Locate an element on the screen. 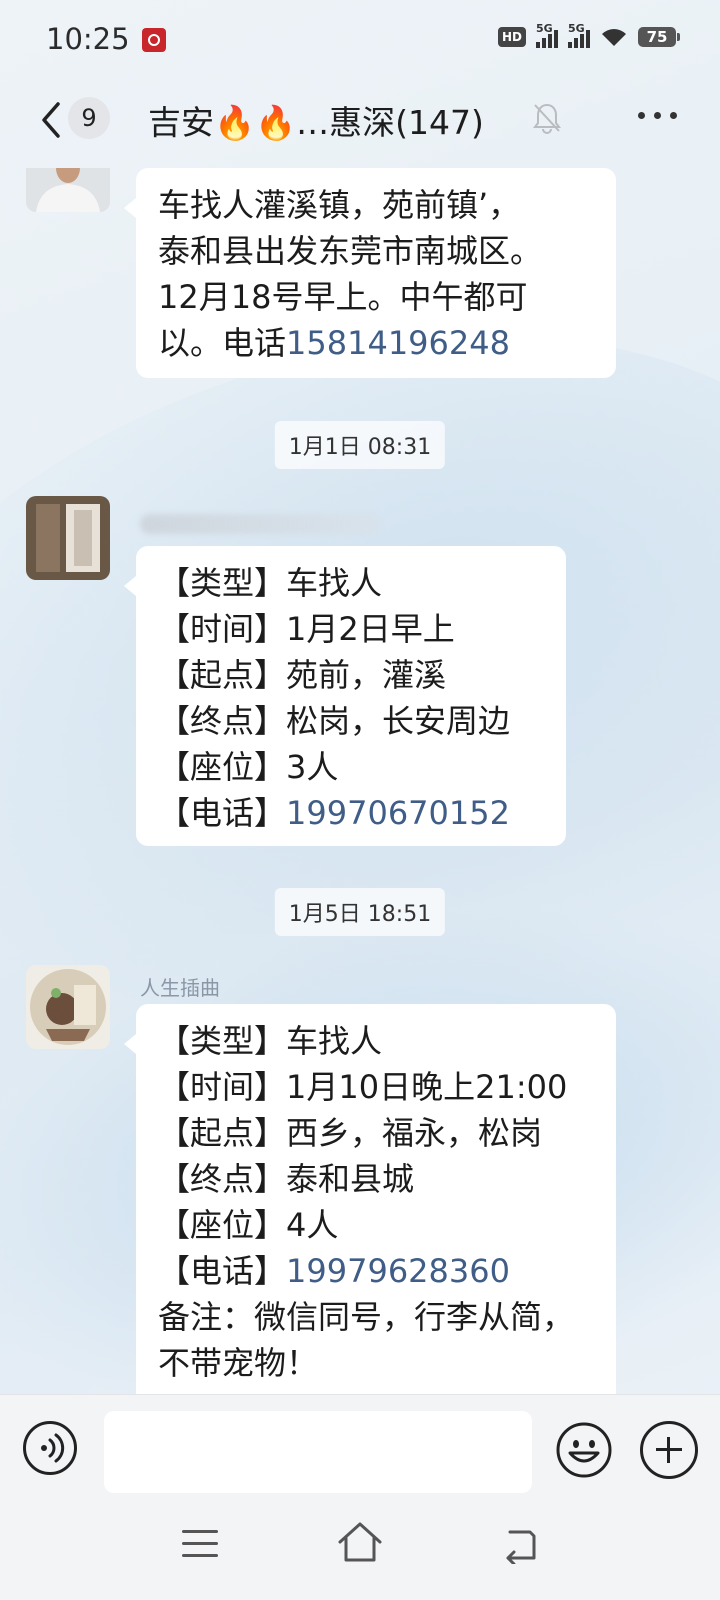 This screenshot has width=720, height=1600. plus-icon is located at coordinates (669, 1450).